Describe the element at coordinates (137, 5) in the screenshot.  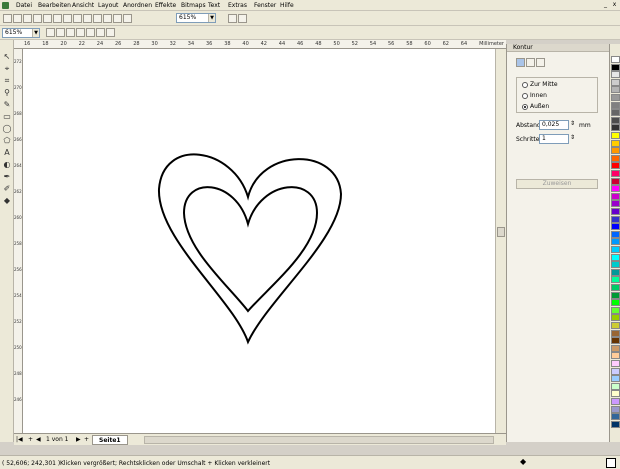
I see `menu-item-anordnen: Anordnen` at that location.